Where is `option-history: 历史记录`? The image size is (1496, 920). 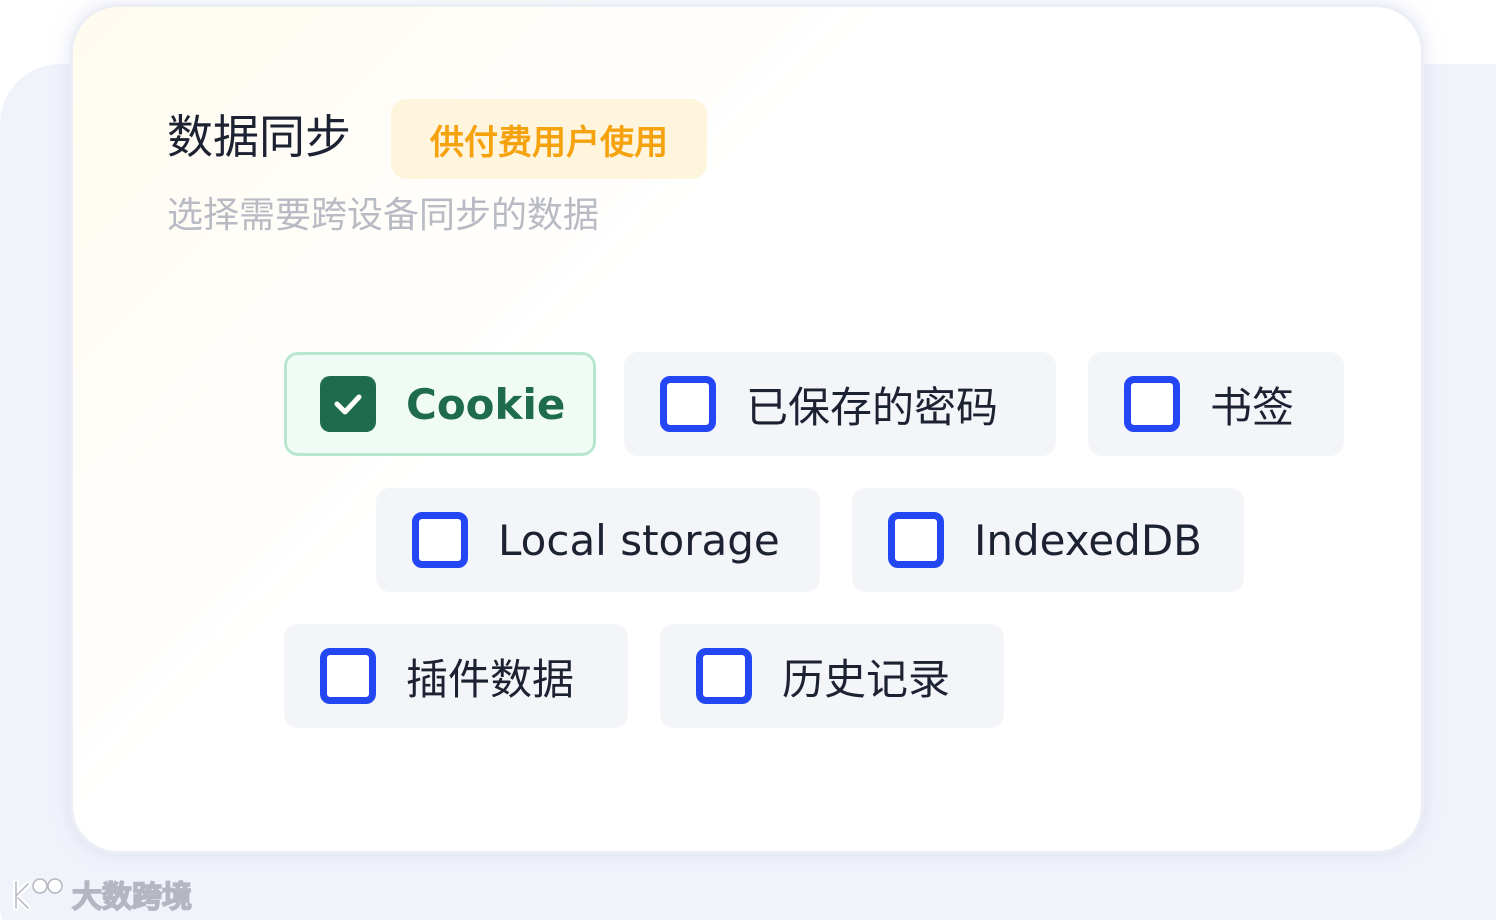
option-history: 历史记录 is located at coordinates (832, 676).